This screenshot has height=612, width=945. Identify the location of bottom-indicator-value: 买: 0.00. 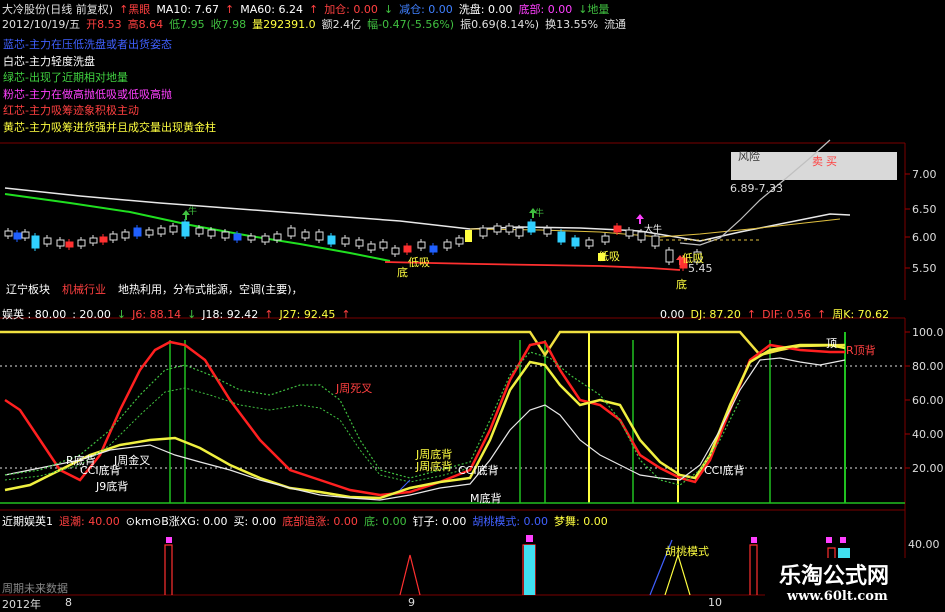
(255, 521).